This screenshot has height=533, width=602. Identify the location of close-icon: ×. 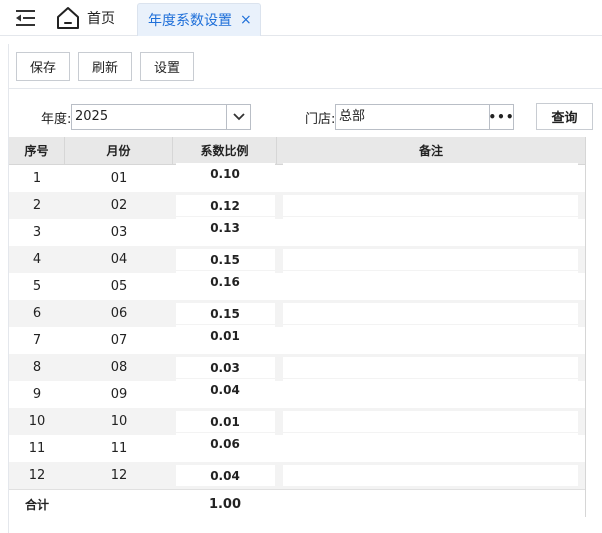
(246, 20).